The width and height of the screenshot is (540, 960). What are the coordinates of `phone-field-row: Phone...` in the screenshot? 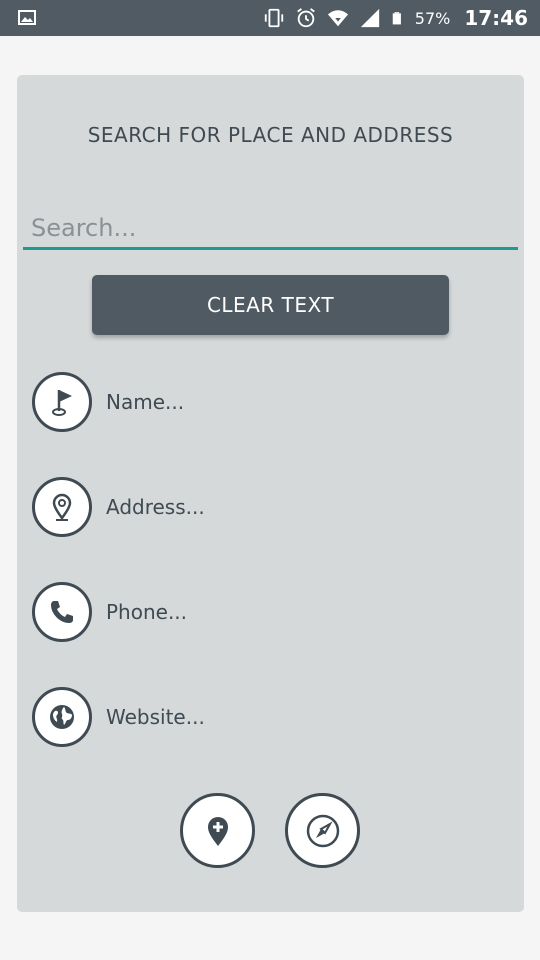 It's located at (109, 612).